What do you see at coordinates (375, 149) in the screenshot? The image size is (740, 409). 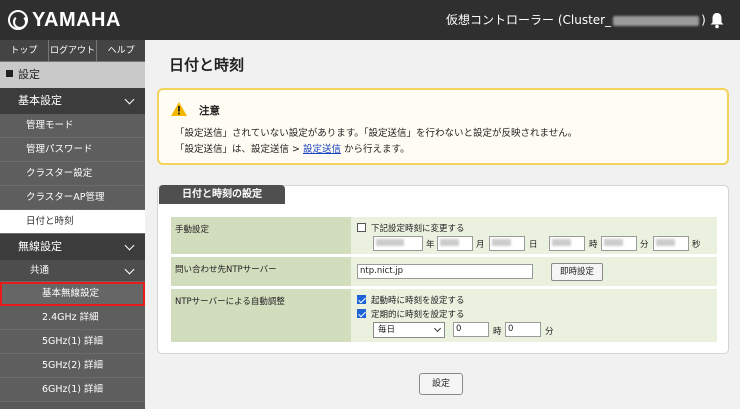 I see `notice-text-suffix: から行えます。` at bounding box center [375, 149].